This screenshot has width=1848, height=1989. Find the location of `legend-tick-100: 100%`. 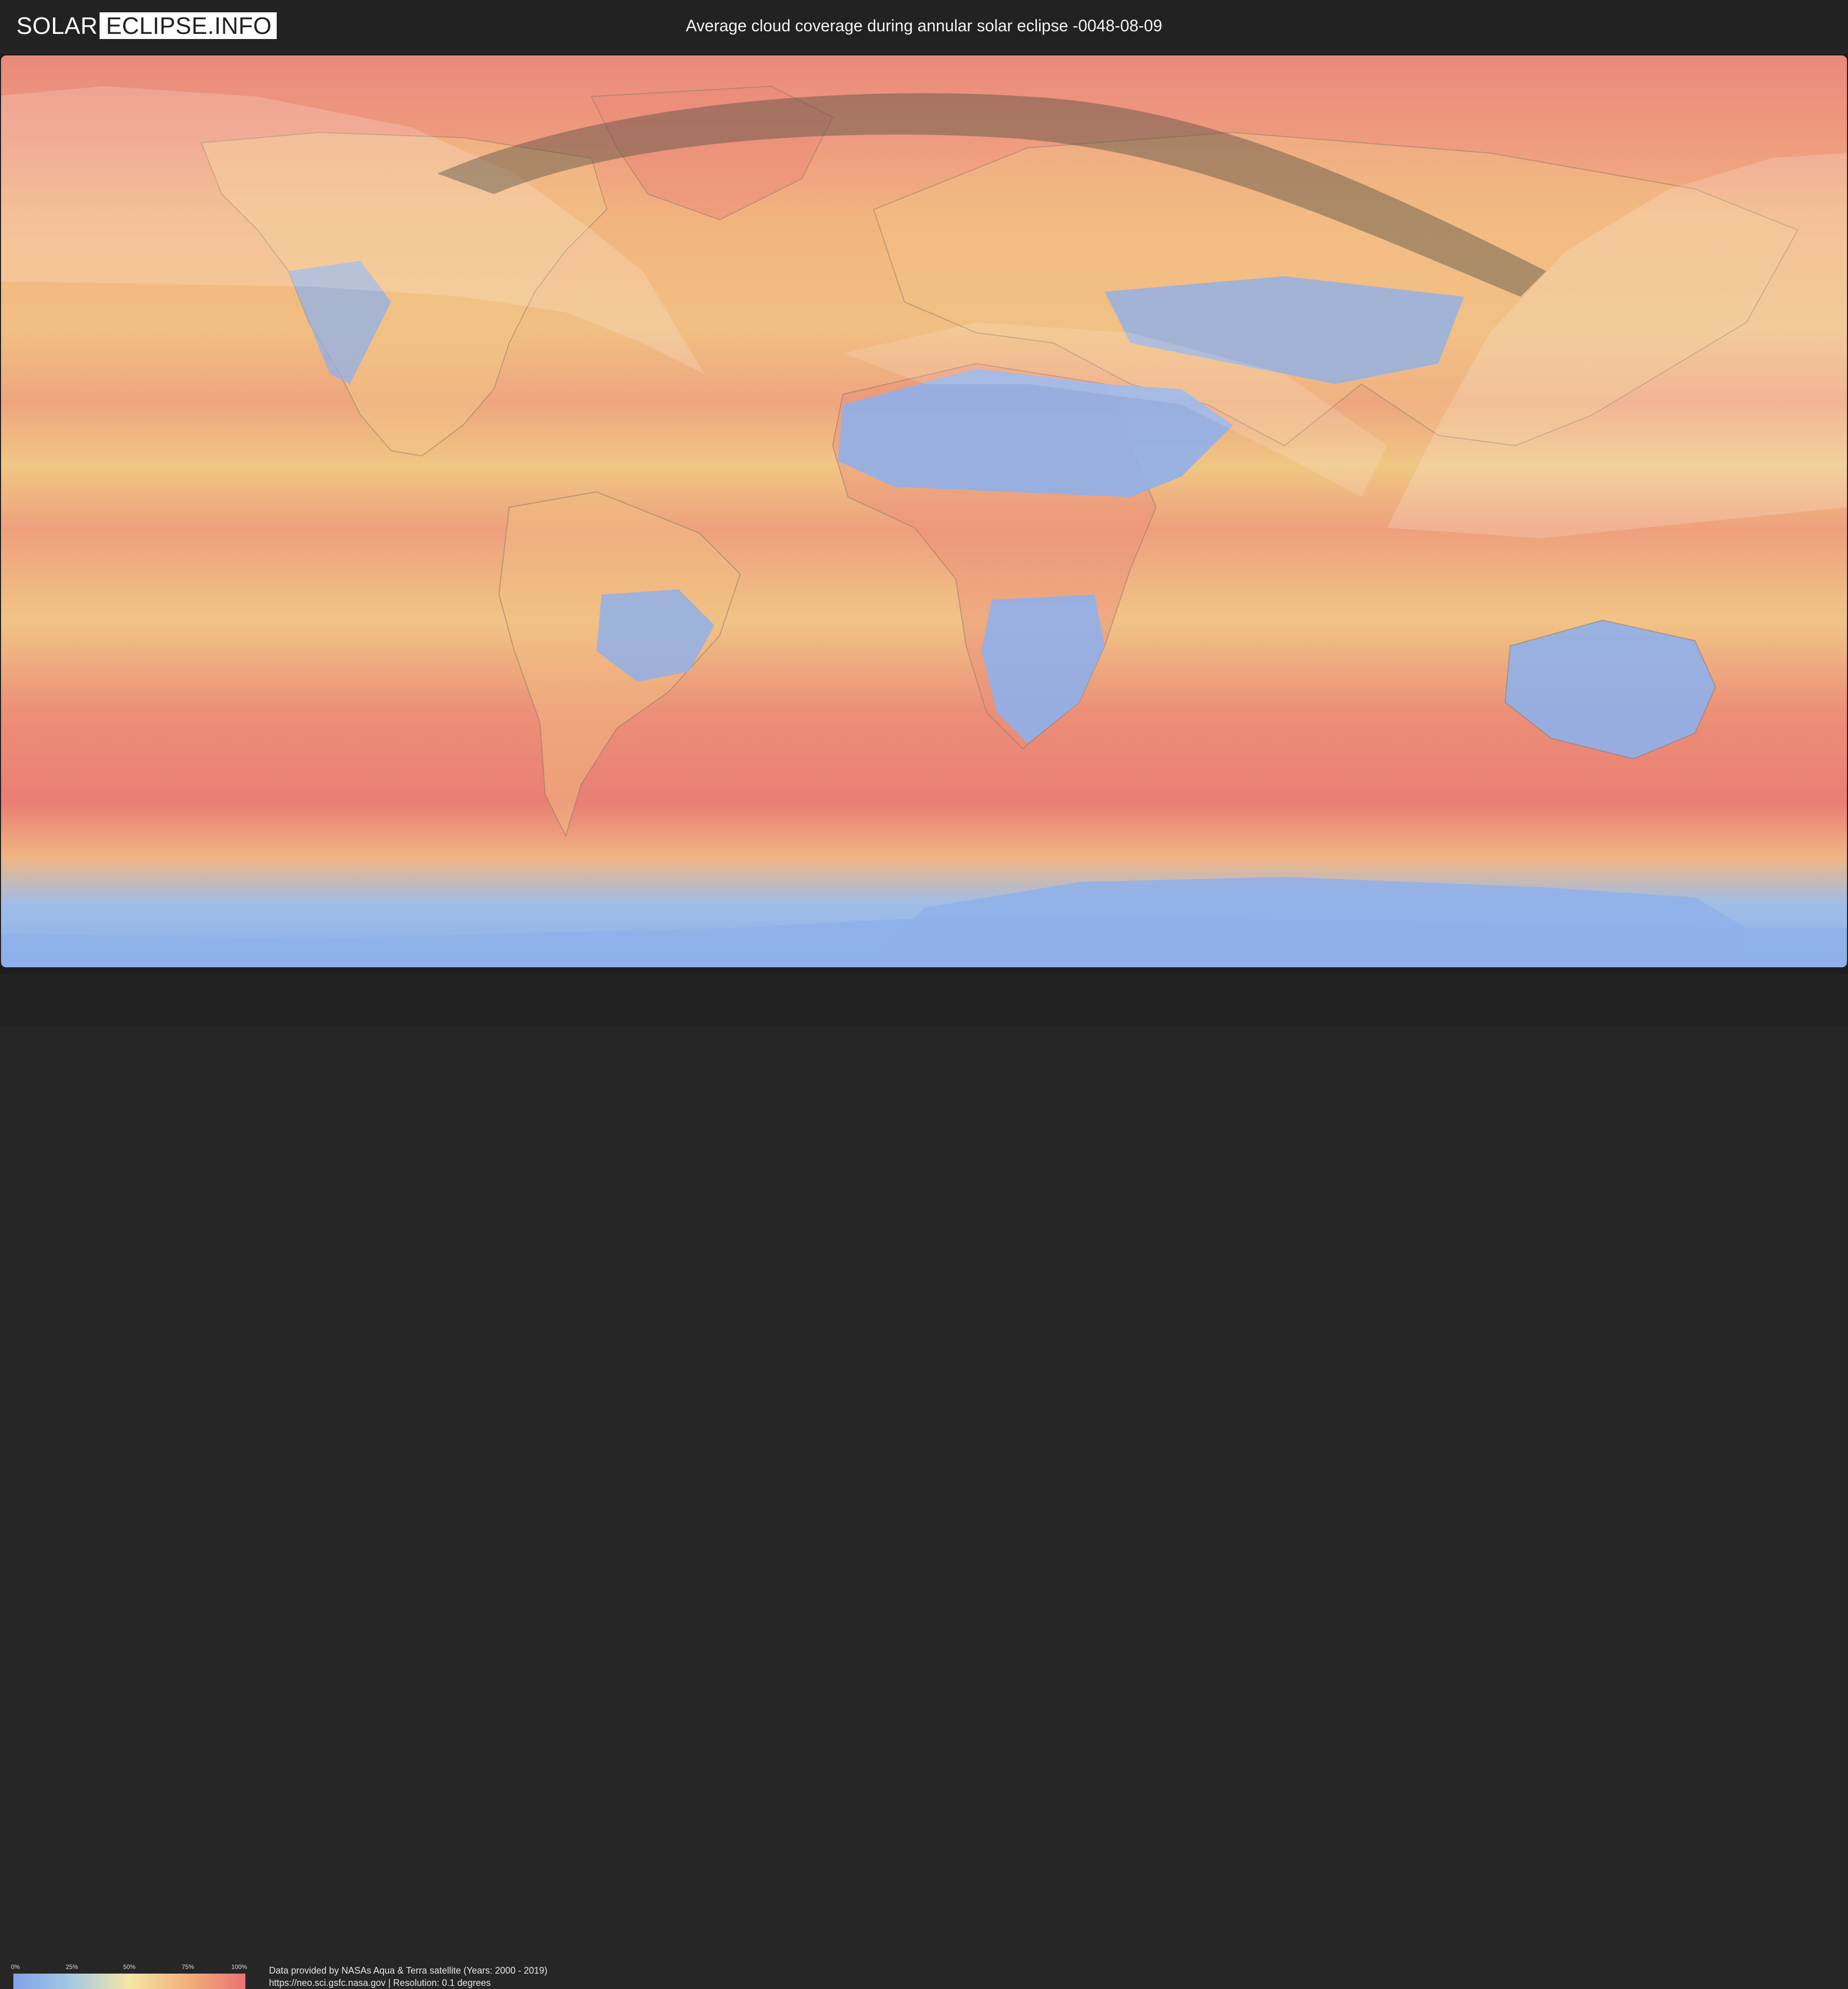

legend-tick-100: 100% is located at coordinates (239, 1967).